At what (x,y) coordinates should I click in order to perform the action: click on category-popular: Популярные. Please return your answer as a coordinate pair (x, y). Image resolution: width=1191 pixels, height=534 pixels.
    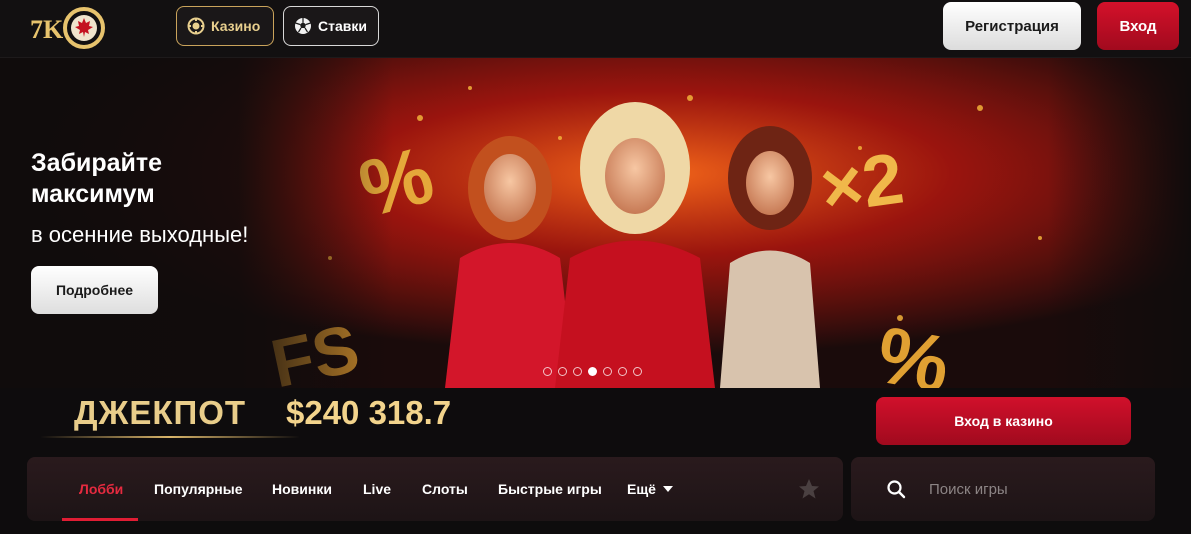
    Looking at the image, I should click on (198, 489).